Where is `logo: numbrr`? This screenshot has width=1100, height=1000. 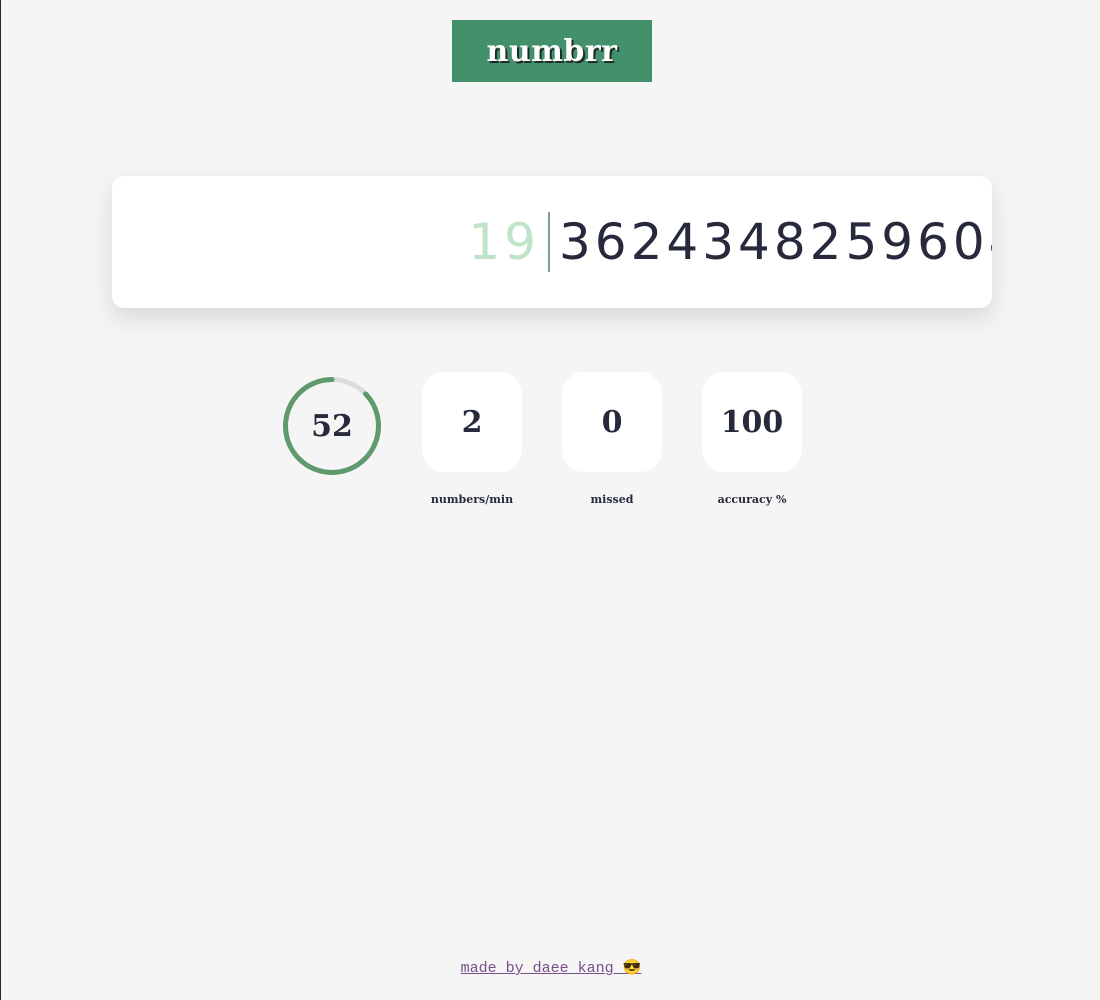 logo: numbrr is located at coordinates (552, 51).